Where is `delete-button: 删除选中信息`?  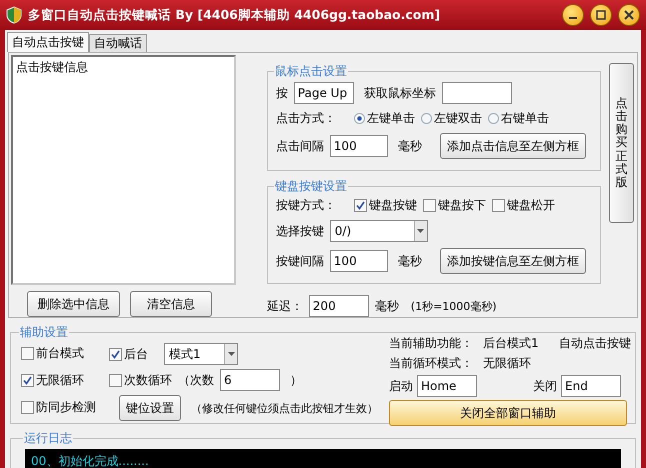 delete-button: 删除选中信息 is located at coordinates (73, 304).